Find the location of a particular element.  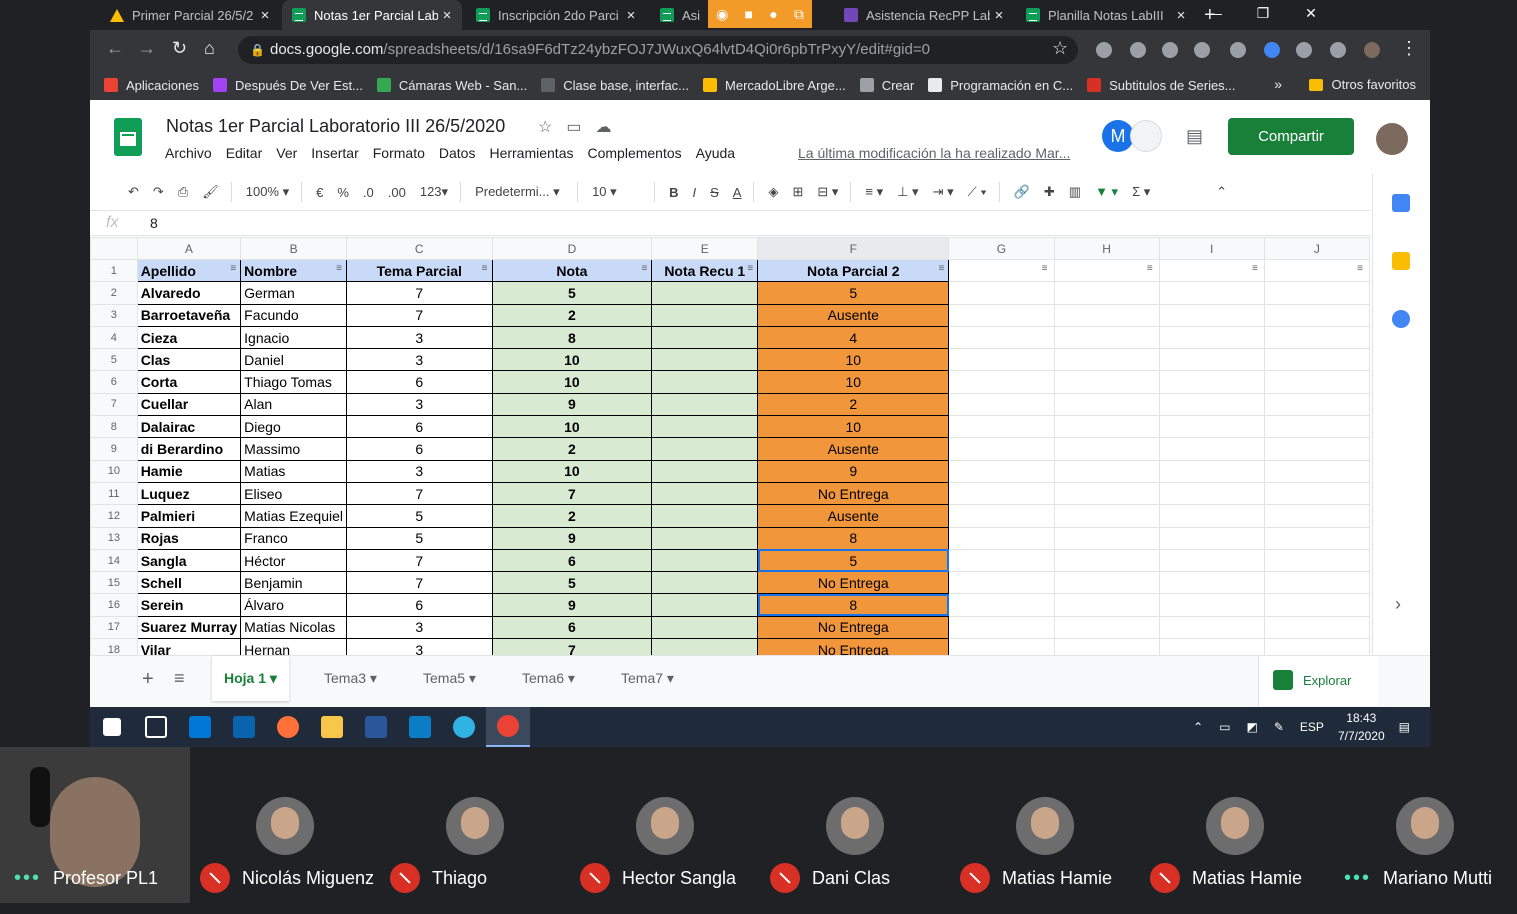

cell-nota-parcial-2: 5 is located at coordinates (853, 560).